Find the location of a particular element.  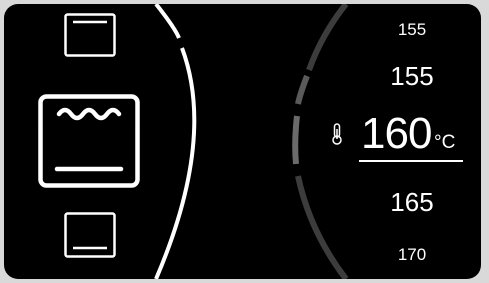

mode-convection-button is located at coordinates (89, 141).